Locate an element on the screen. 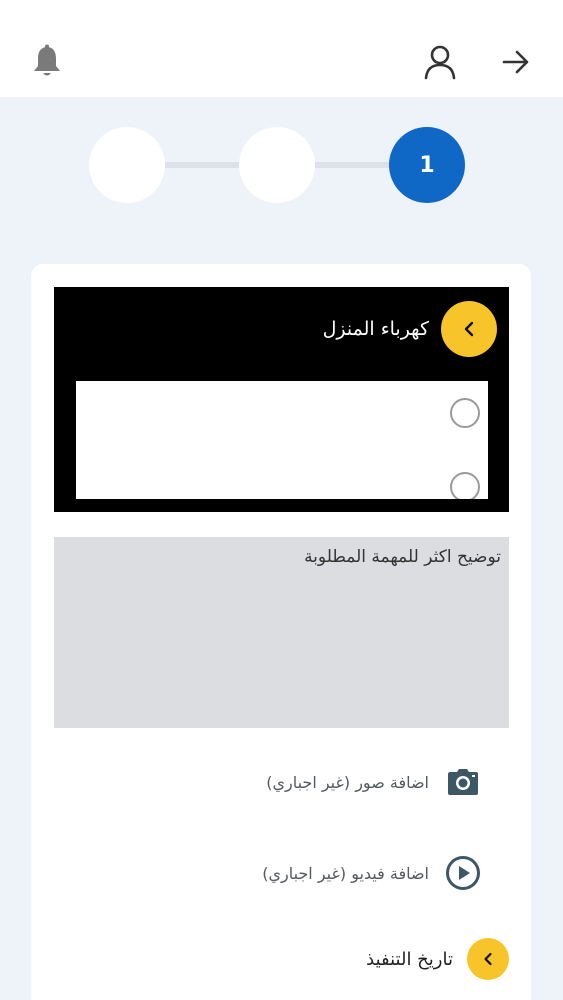  bell-icon is located at coordinates (47, 62).